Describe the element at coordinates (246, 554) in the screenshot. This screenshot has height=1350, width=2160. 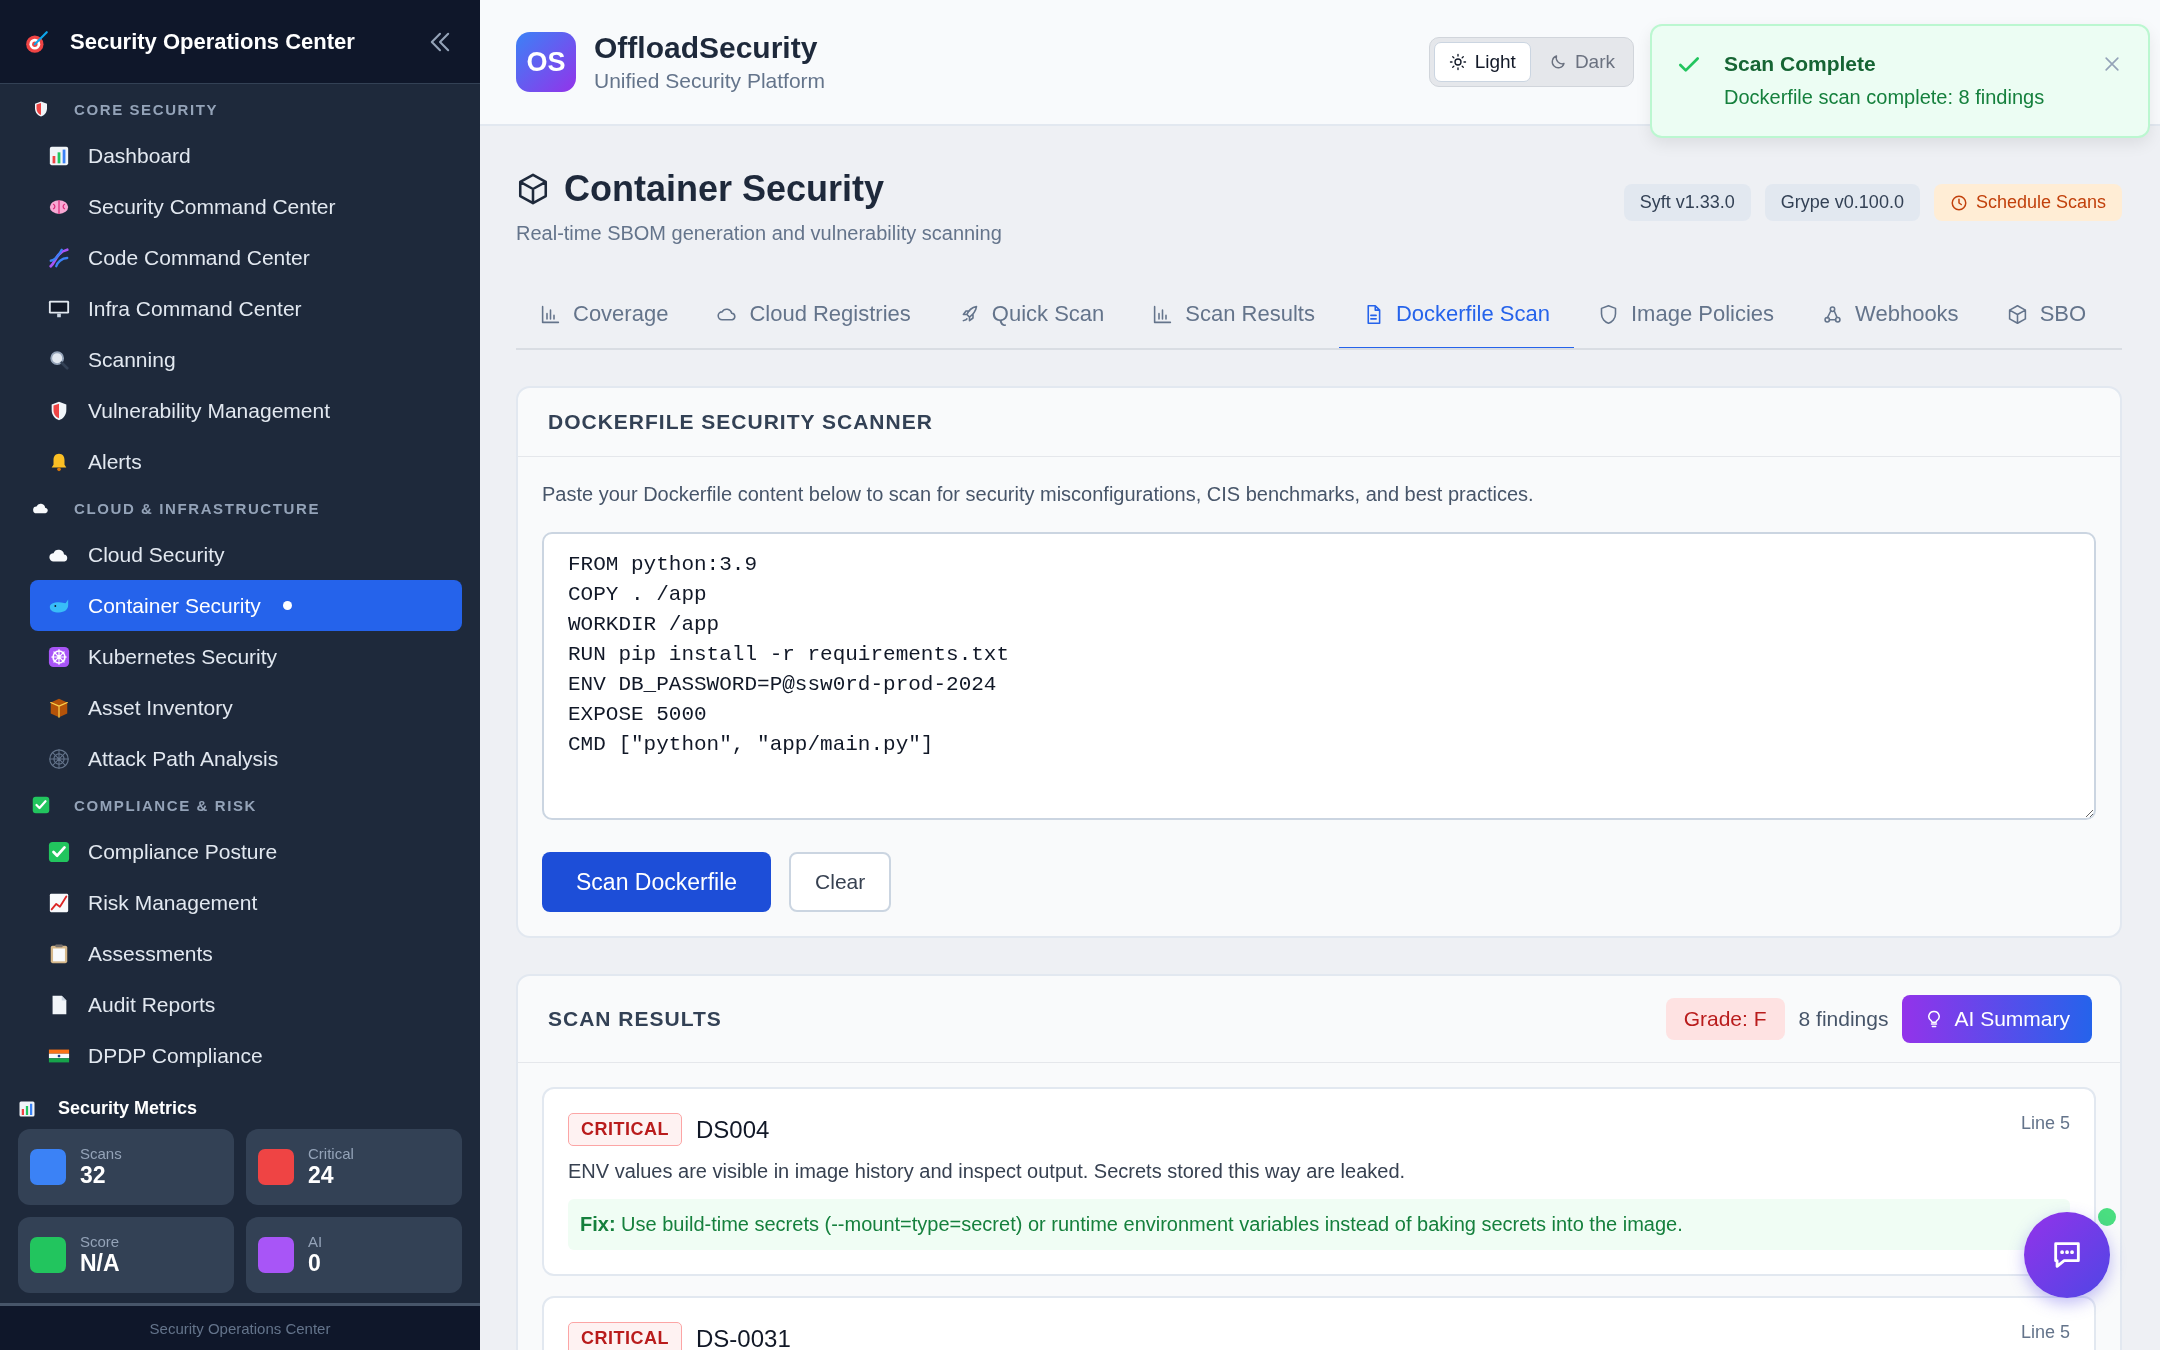
I see `nav-item: Cloud Security` at that location.